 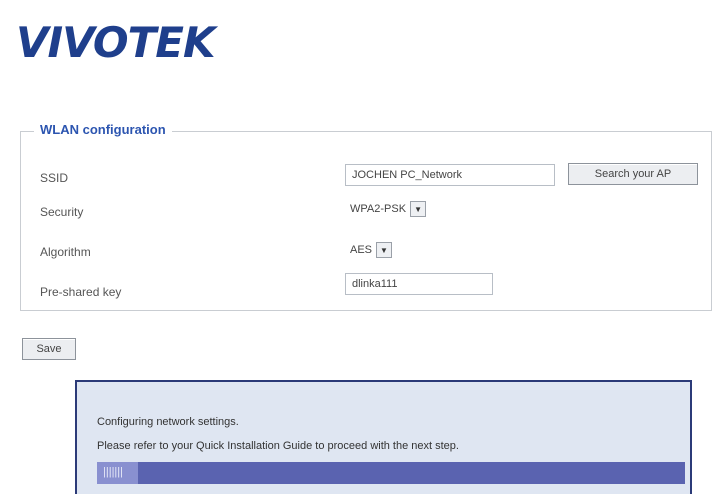 I want to click on vivotek-logo: VIVOTEK, so click(x=131, y=48).